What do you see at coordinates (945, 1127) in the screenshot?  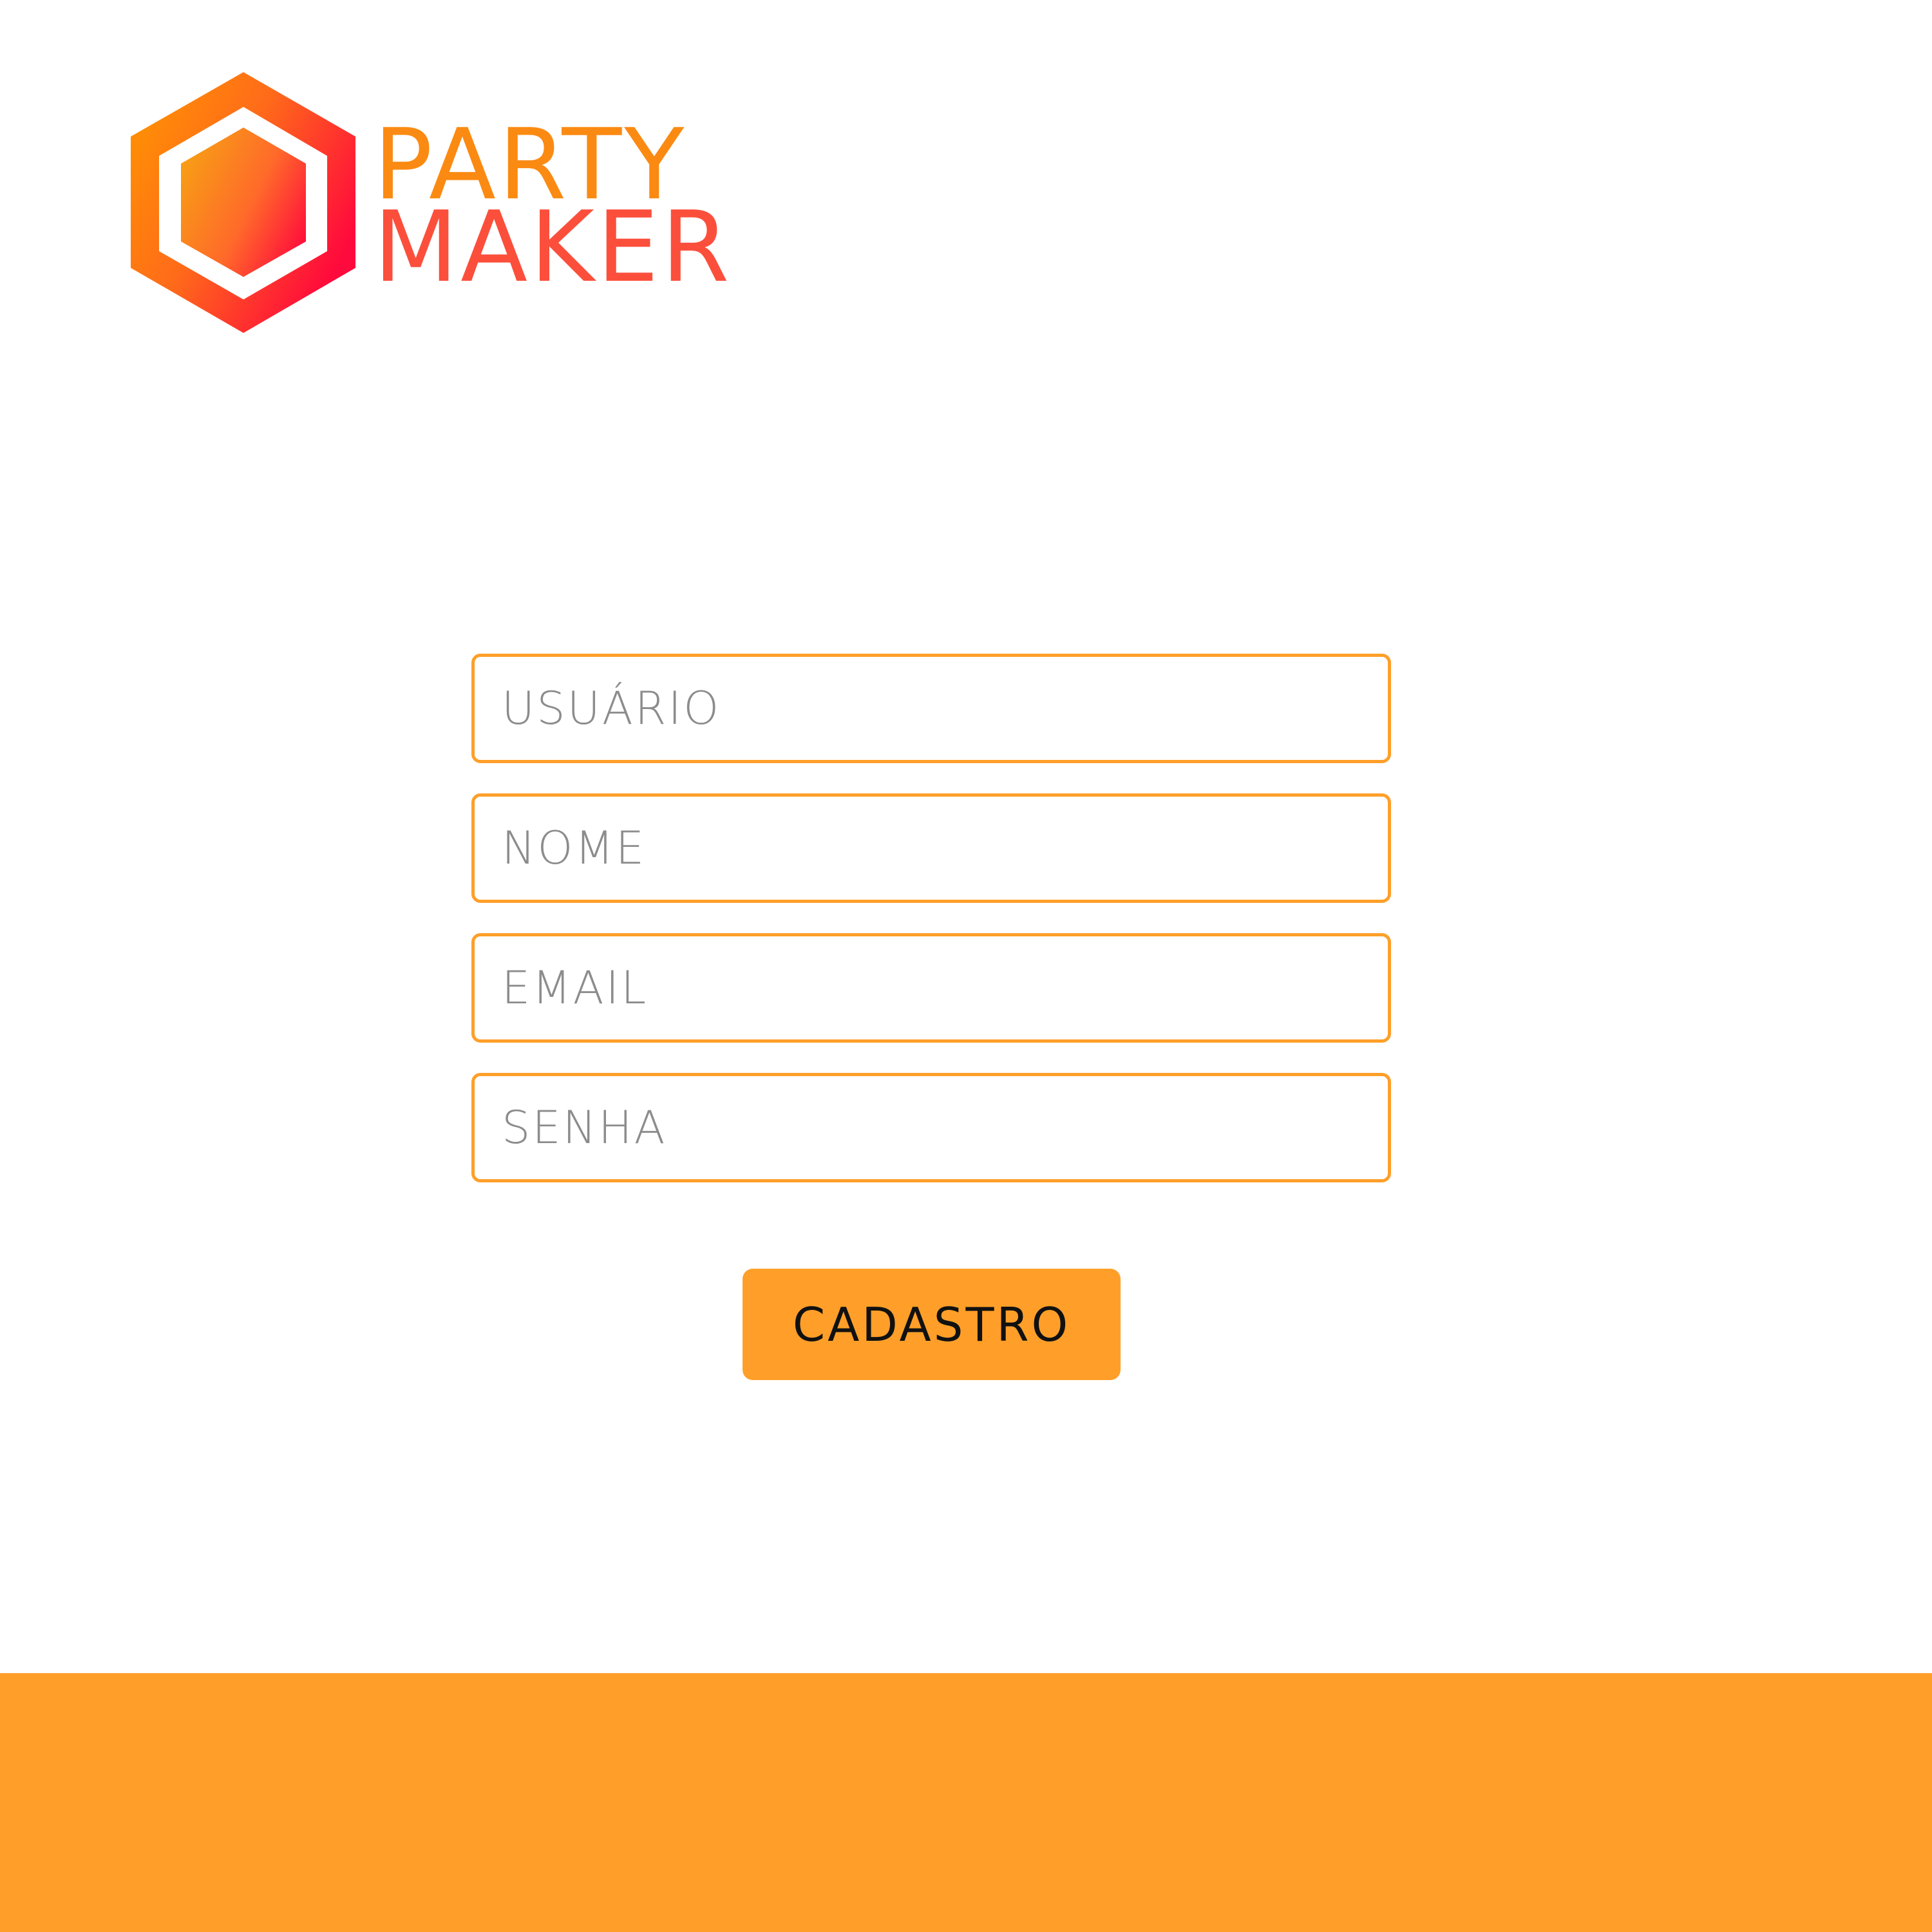 I see `senha-input` at bounding box center [945, 1127].